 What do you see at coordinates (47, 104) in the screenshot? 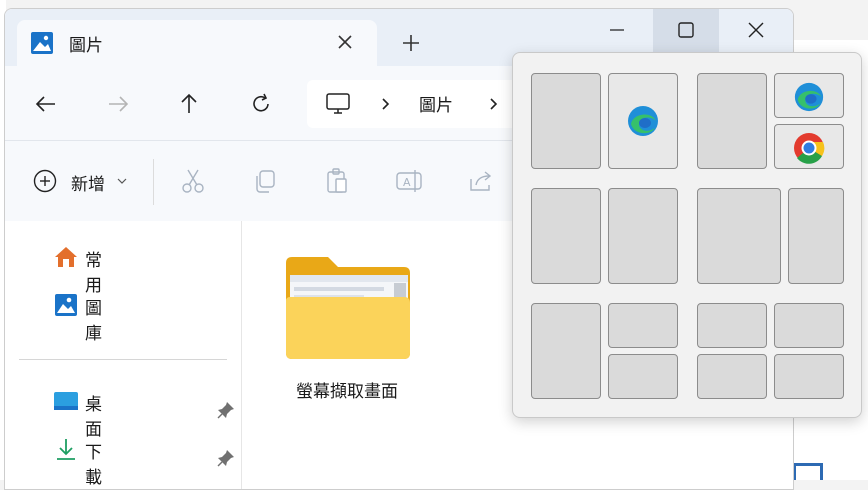
I see `back-arrow-icon` at bounding box center [47, 104].